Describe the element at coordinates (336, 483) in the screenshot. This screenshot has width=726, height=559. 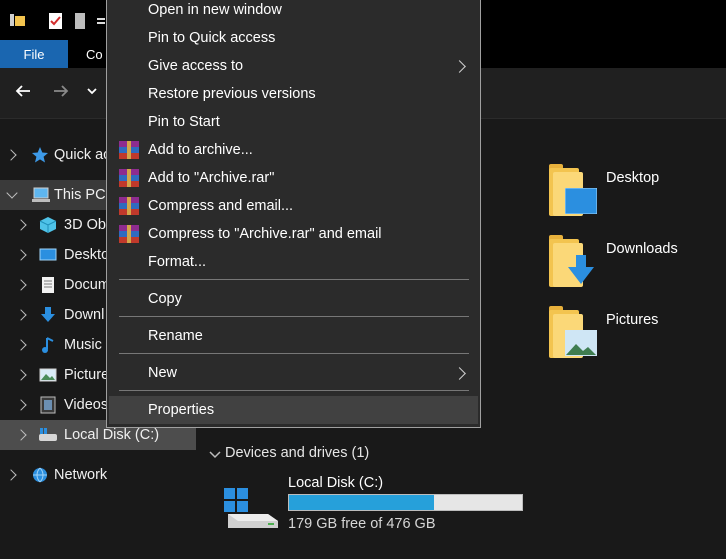
I see `drive-name: Local Disk (C:)` at that location.